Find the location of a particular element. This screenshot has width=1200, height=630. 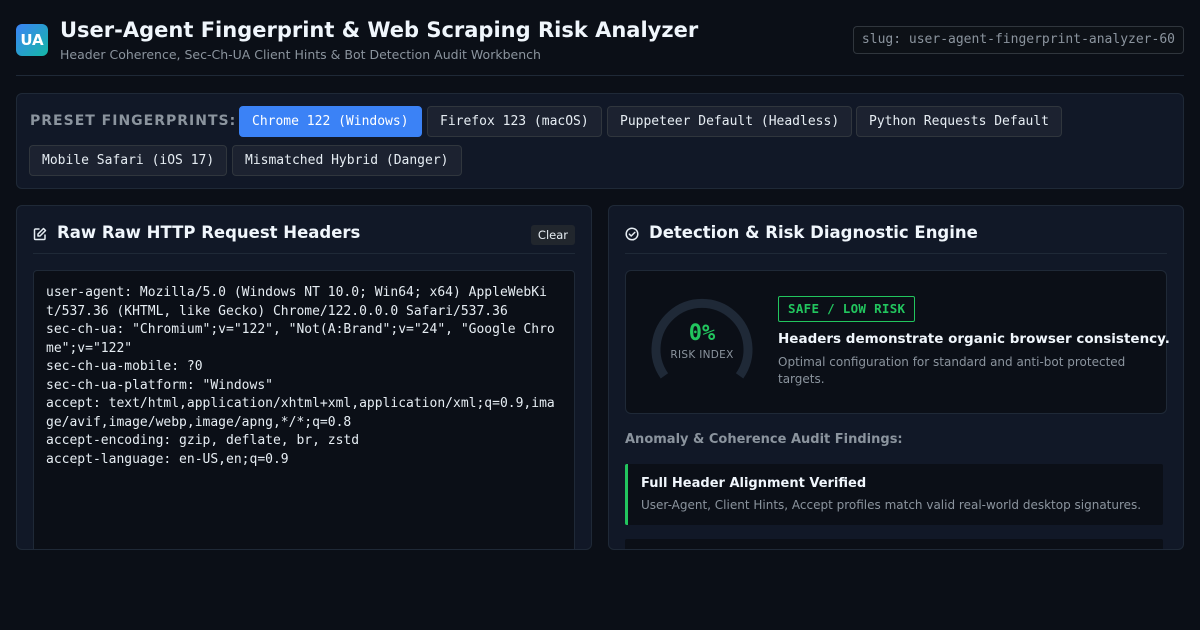

raw-headers-panel-header: Raw Raw HTTP Request Headers Clear is located at coordinates (304, 230).